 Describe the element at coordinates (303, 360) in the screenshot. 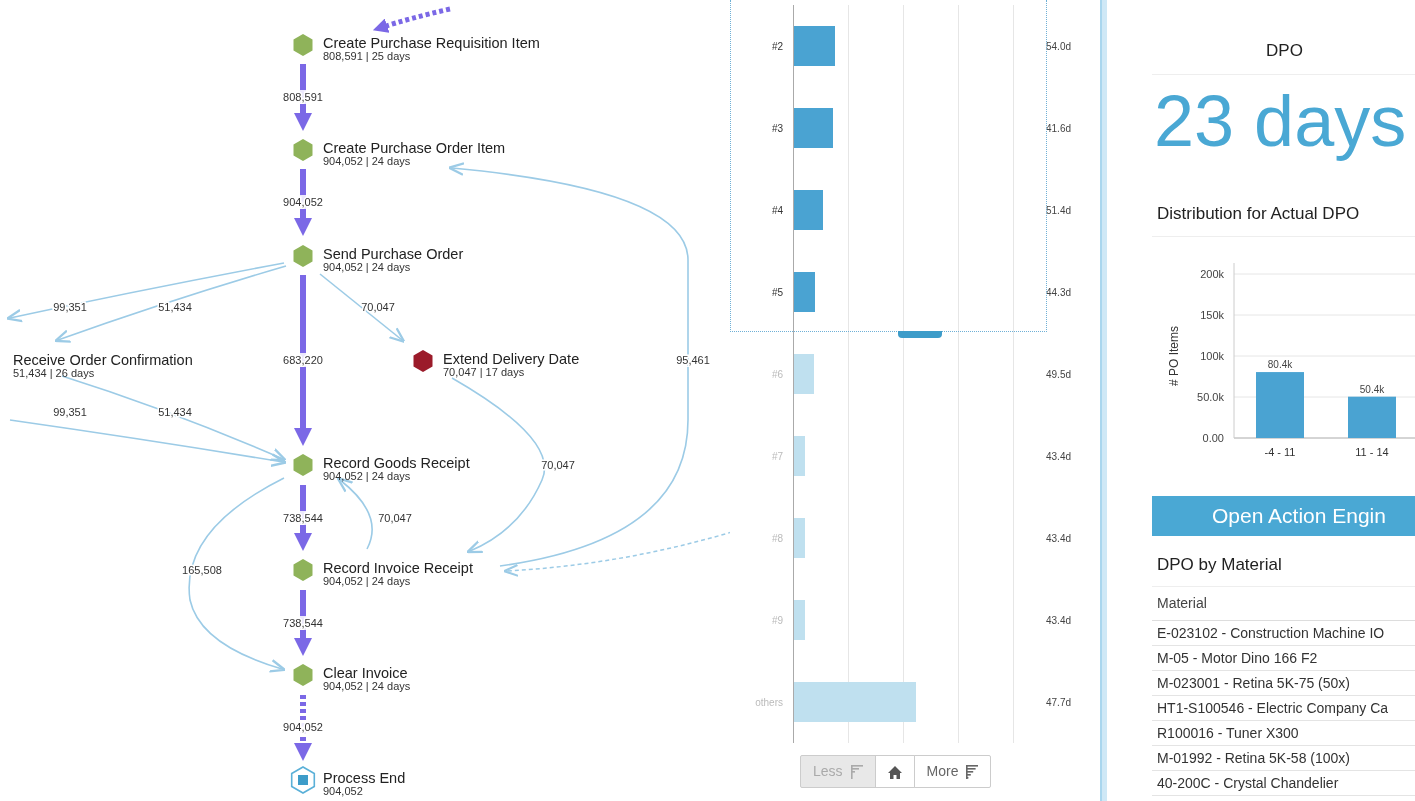

I see `edge-label: 683,220` at that location.